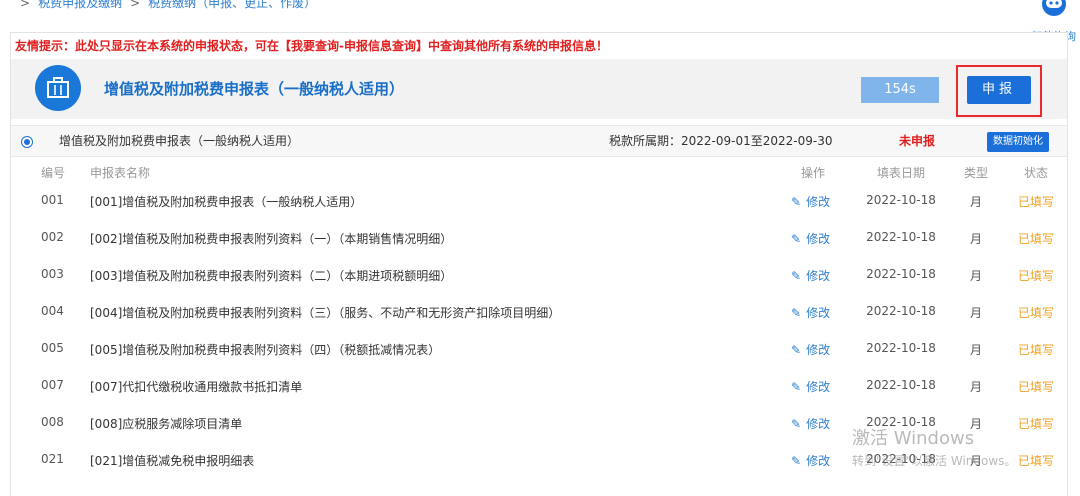  I want to click on watermark-line1: 激活 Windows, so click(913, 438).